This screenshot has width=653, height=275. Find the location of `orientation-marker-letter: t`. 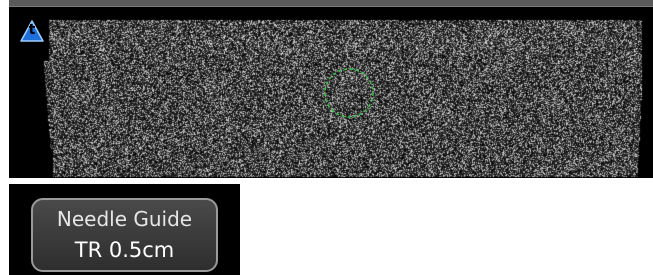

orientation-marker-letter: t is located at coordinates (32, 30).